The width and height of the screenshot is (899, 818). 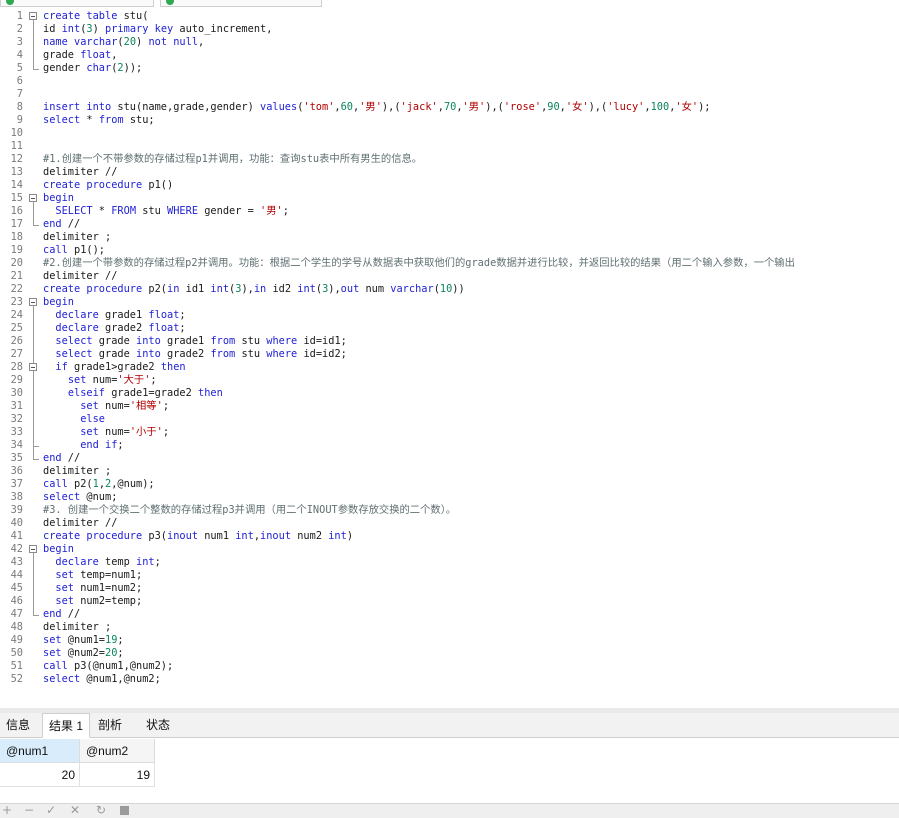 I want to click on line-number: 19, so click(x=16, y=250).